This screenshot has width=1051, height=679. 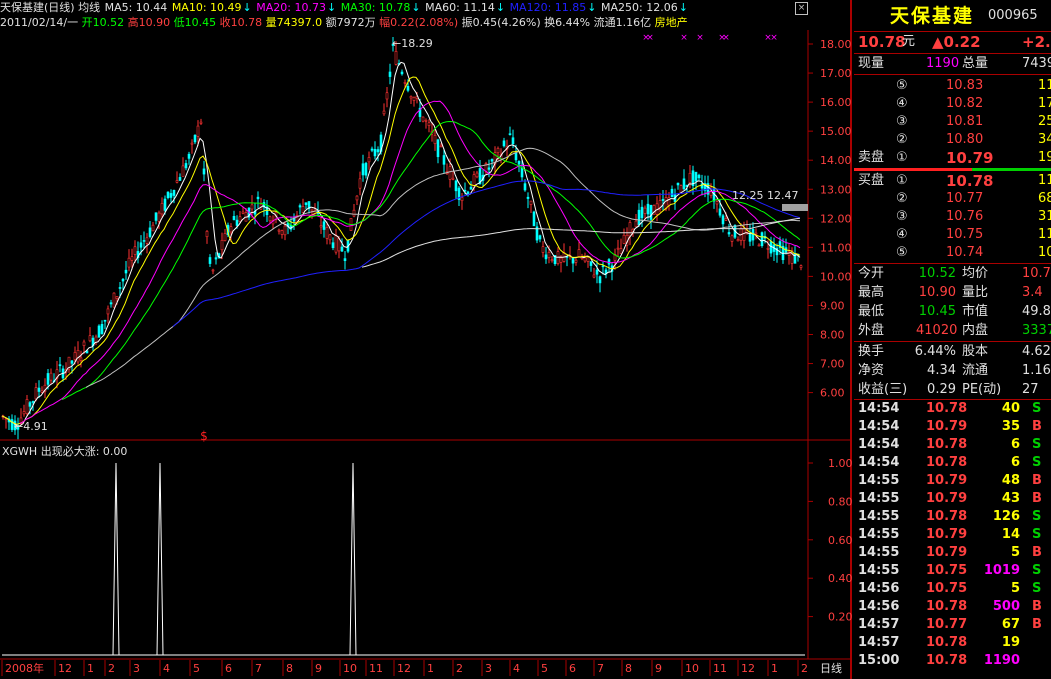 What do you see at coordinates (952, 140) in the screenshot?
I see `sell-level-2: ② 10.80 34` at bounding box center [952, 140].